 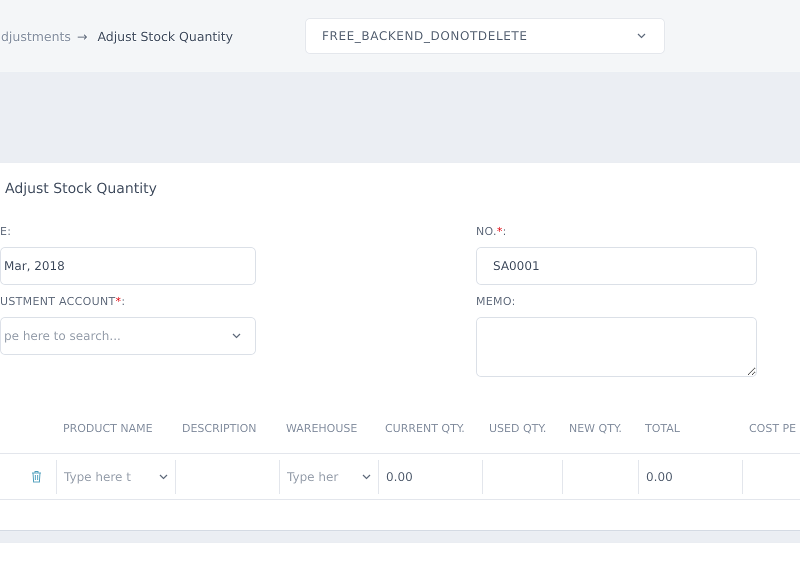 What do you see at coordinates (108, 428) in the screenshot?
I see `column-header: PRODUCT NAME` at bounding box center [108, 428].